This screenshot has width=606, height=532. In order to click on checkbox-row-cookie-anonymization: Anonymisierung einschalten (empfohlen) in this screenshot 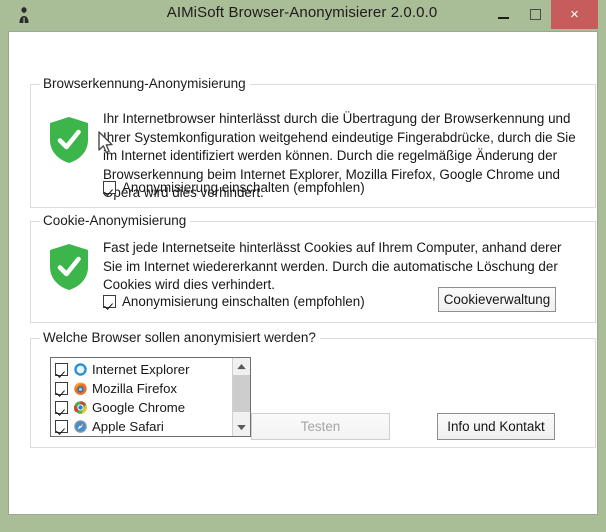, I will do `click(234, 301)`.